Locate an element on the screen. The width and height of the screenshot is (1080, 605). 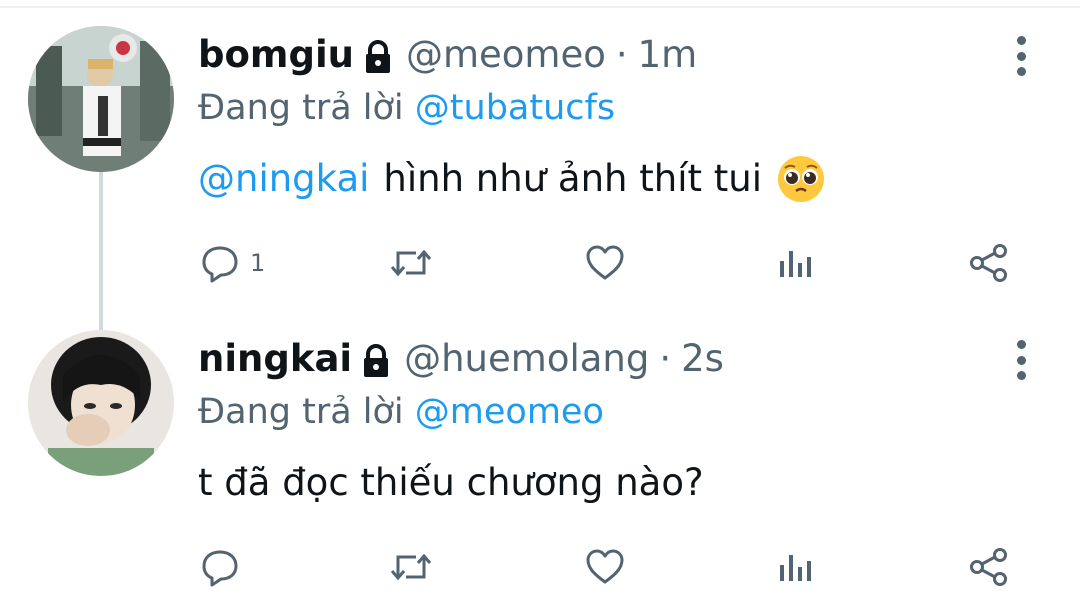
reply-button is located at coordinates (225, 567).